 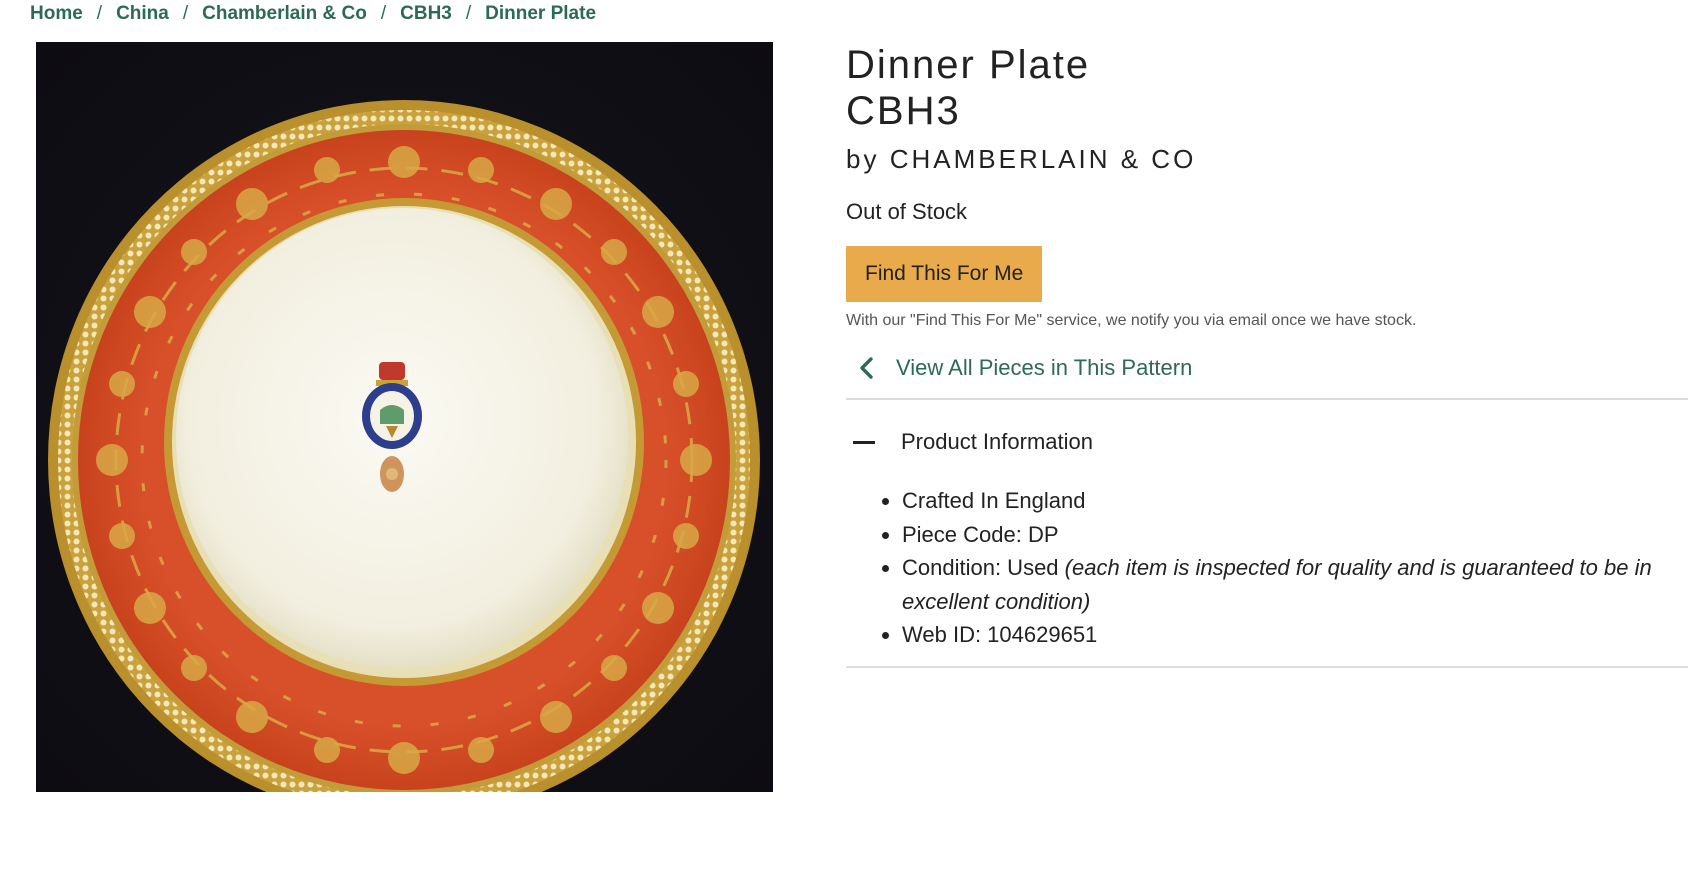 What do you see at coordinates (944, 274) in the screenshot?
I see `find-this-for-me-button: Find This For Me` at bounding box center [944, 274].